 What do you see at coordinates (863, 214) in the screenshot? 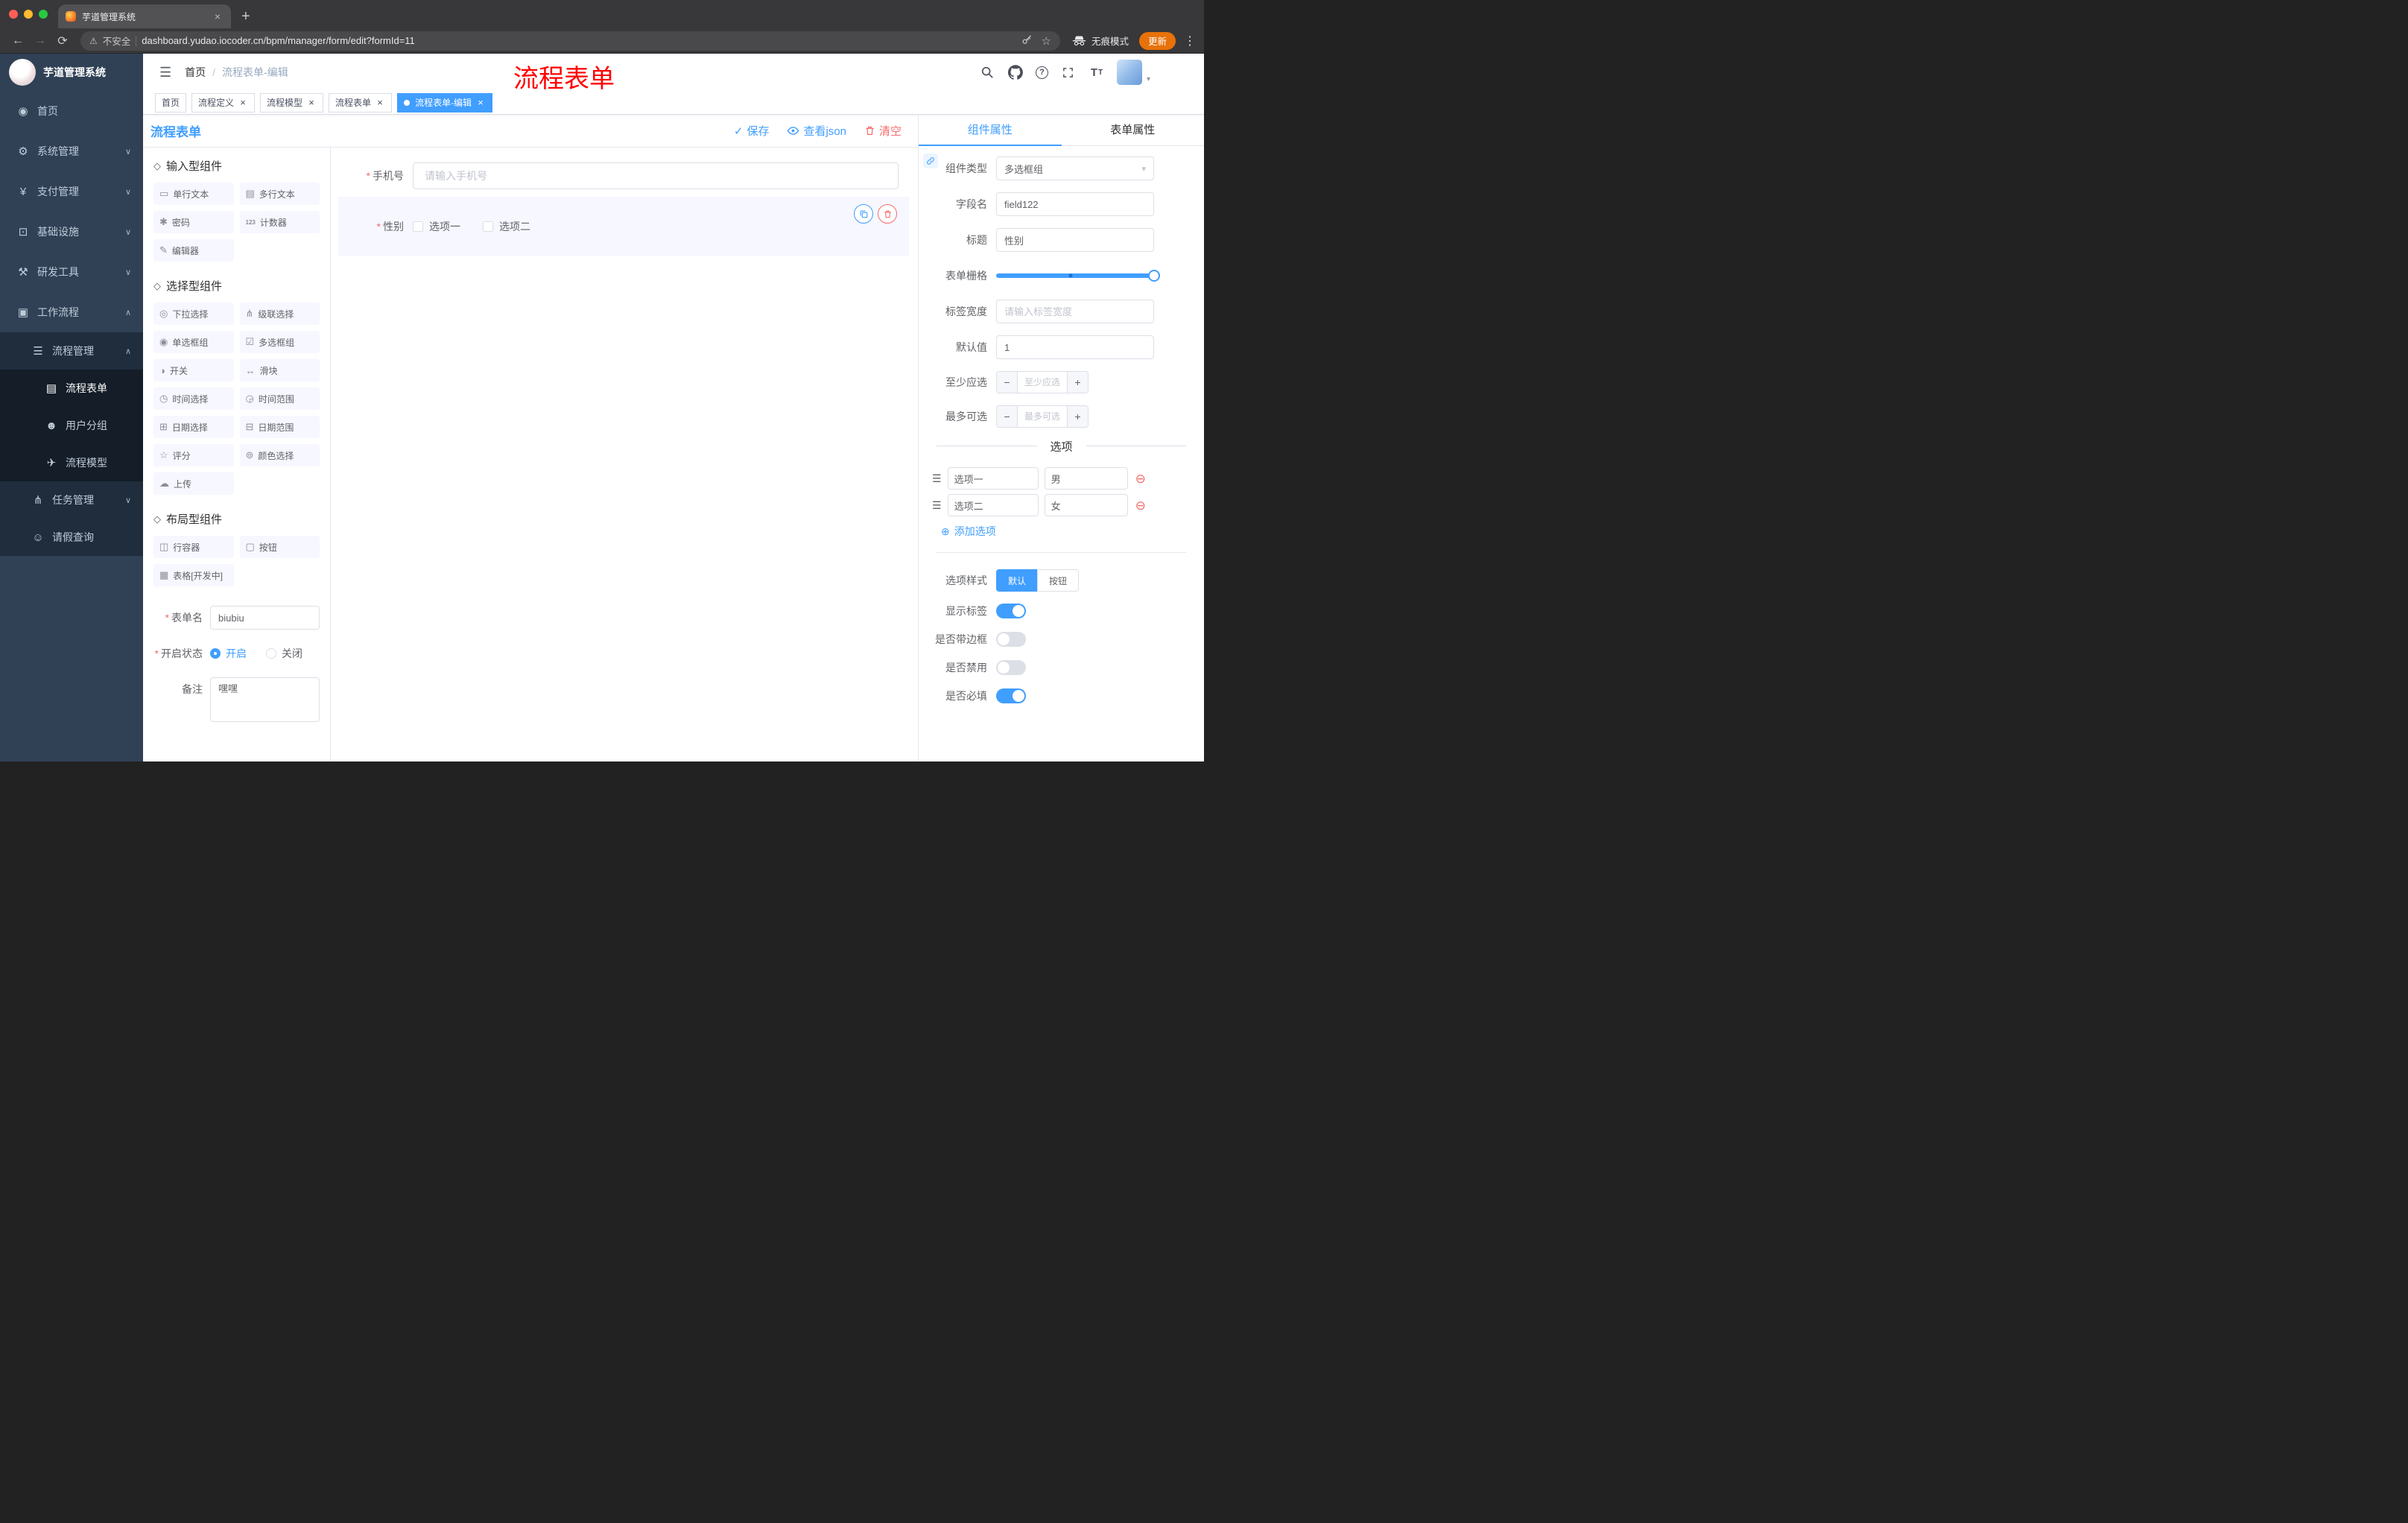
I see `copy-field-button` at bounding box center [863, 214].